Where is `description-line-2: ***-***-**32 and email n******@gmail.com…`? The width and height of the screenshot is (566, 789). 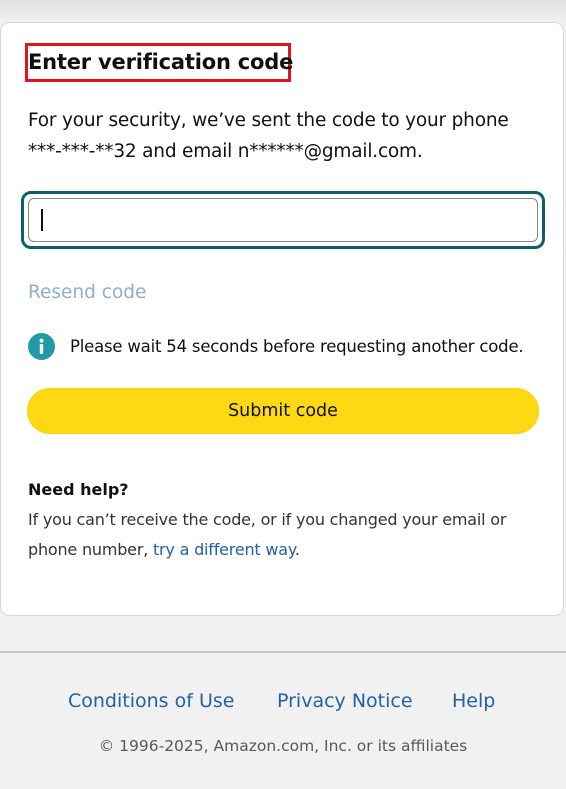 description-line-2: ***-***-**32 and email n******@gmail.com… is located at coordinates (225, 151).